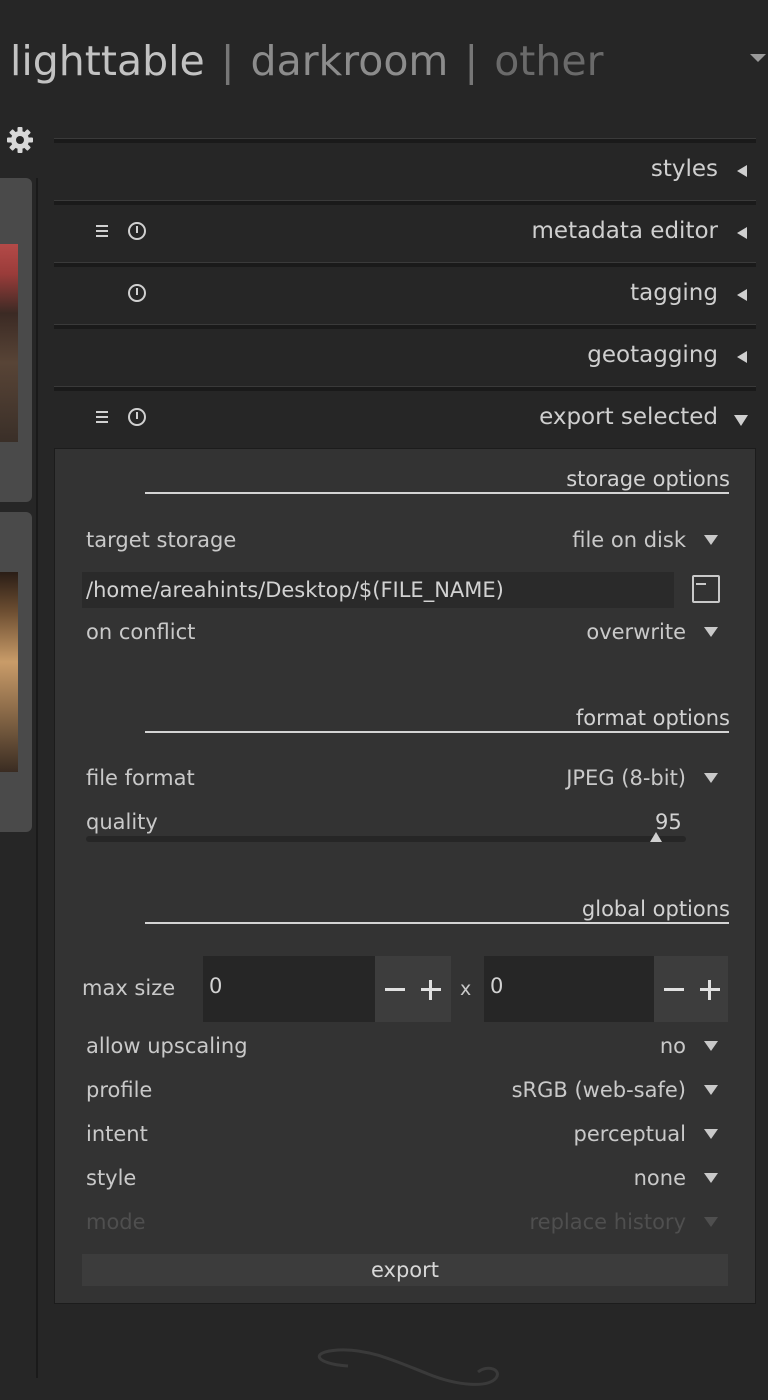 This screenshot has width=768, height=1400. Describe the element at coordinates (660, 1178) in the screenshot. I see `style-select: none` at that location.